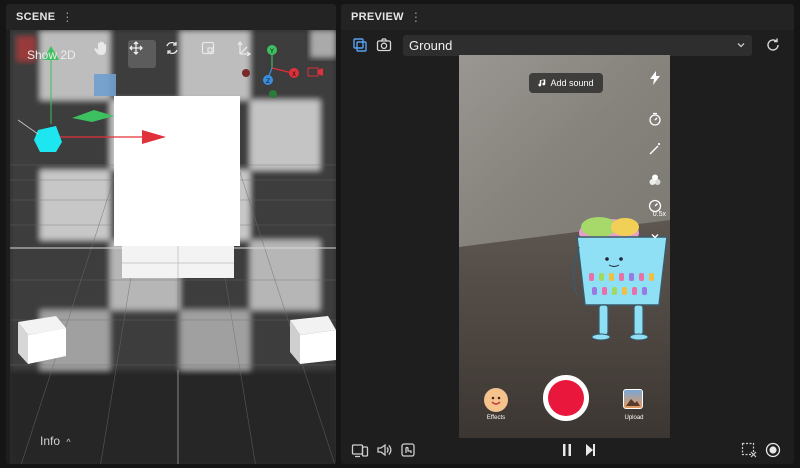 This screenshot has height=468, width=800. I want to click on white-plane-object, so click(177, 187).